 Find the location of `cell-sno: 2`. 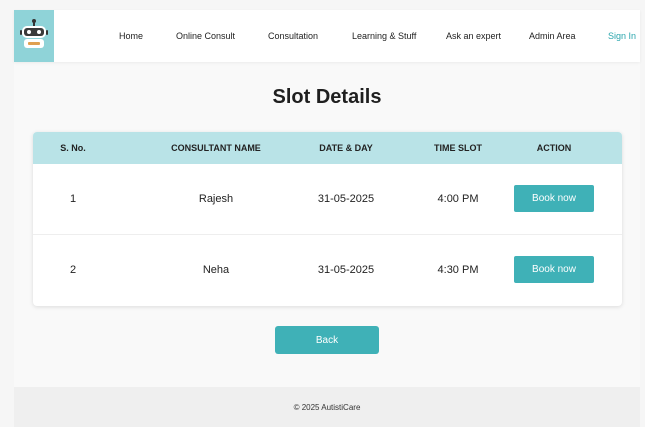

cell-sno: 2 is located at coordinates (73, 270).